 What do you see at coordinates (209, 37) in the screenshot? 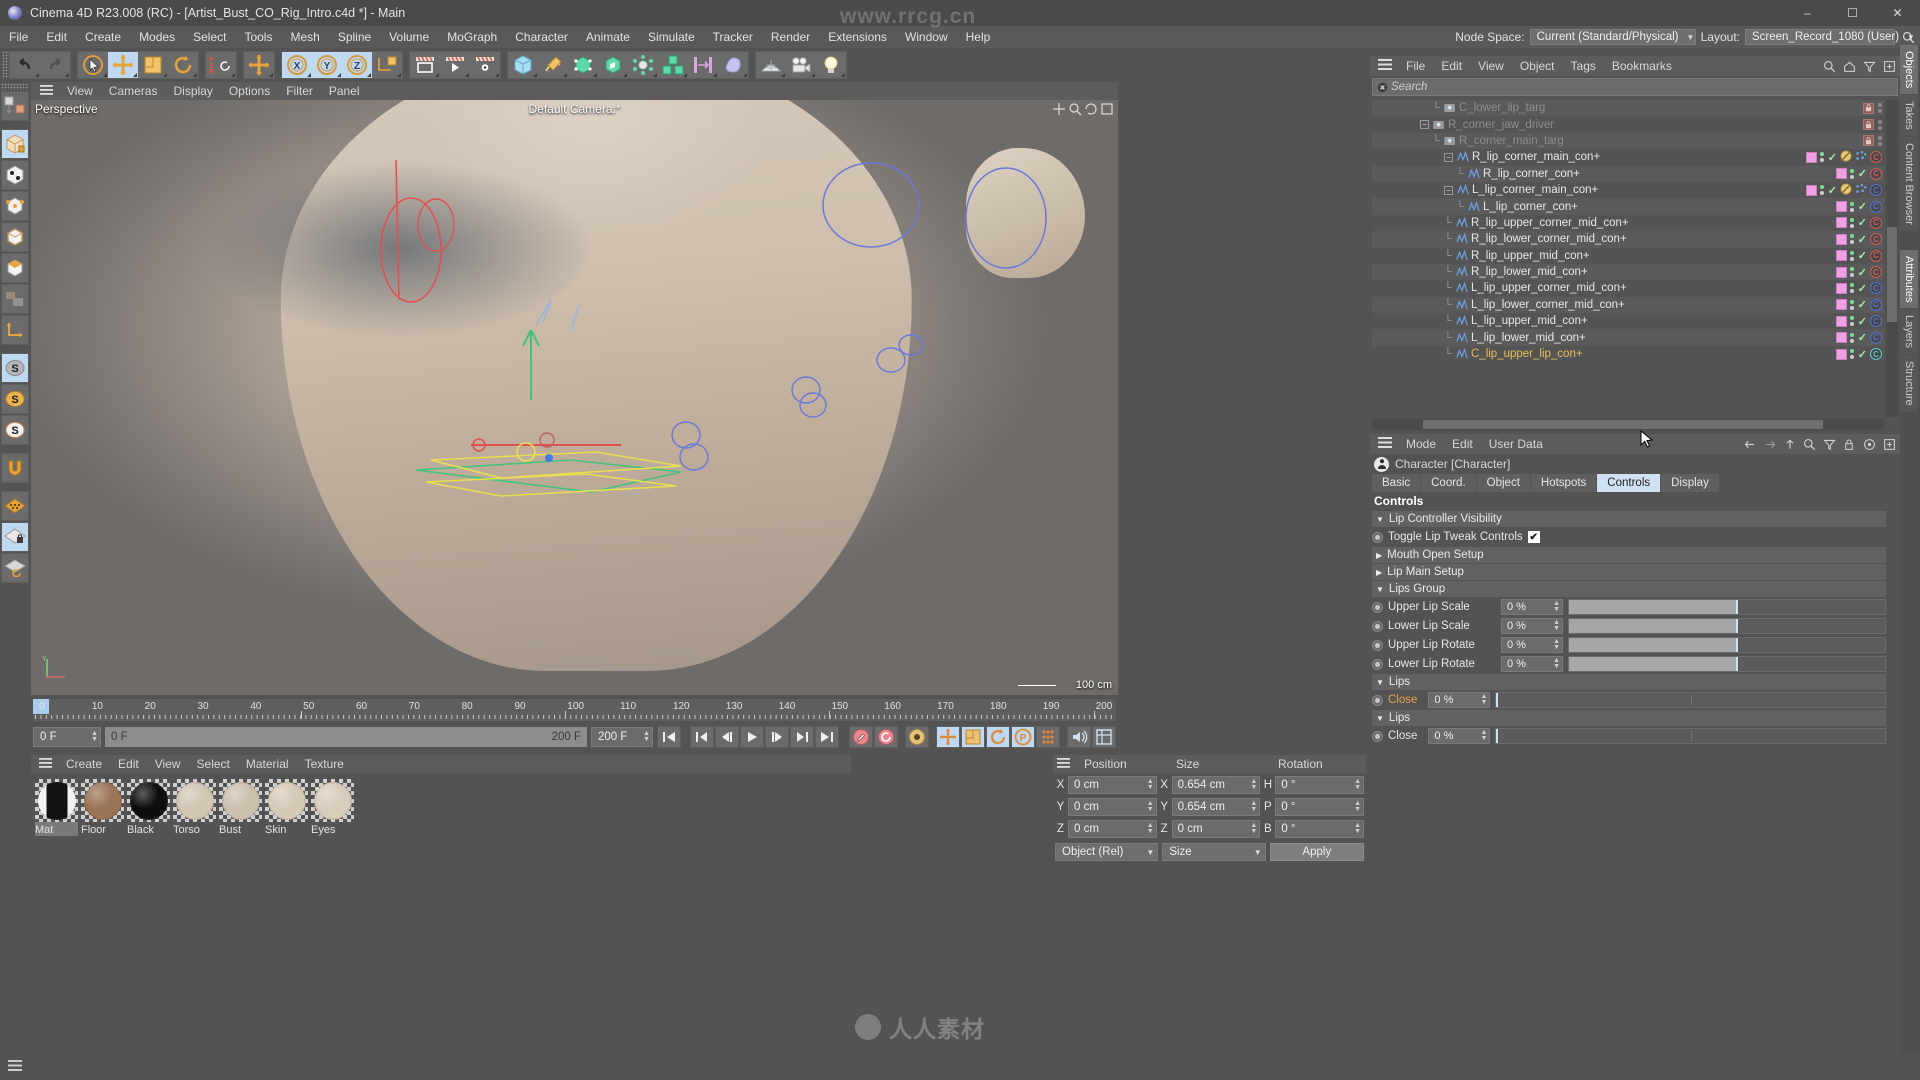
I see `menu-item-select: Select` at bounding box center [209, 37].